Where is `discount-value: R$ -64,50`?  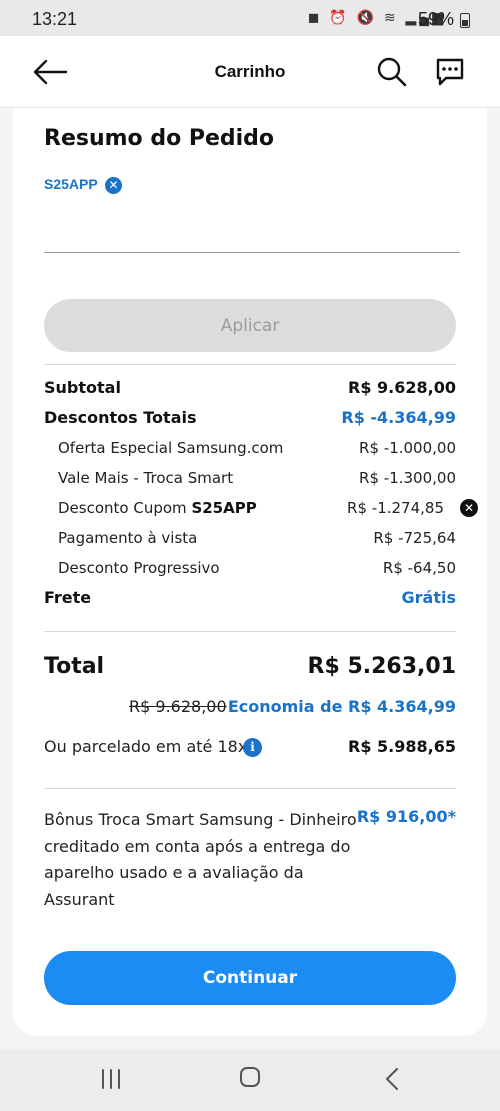
discount-value: R$ -64,50 is located at coordinates (419, 568).